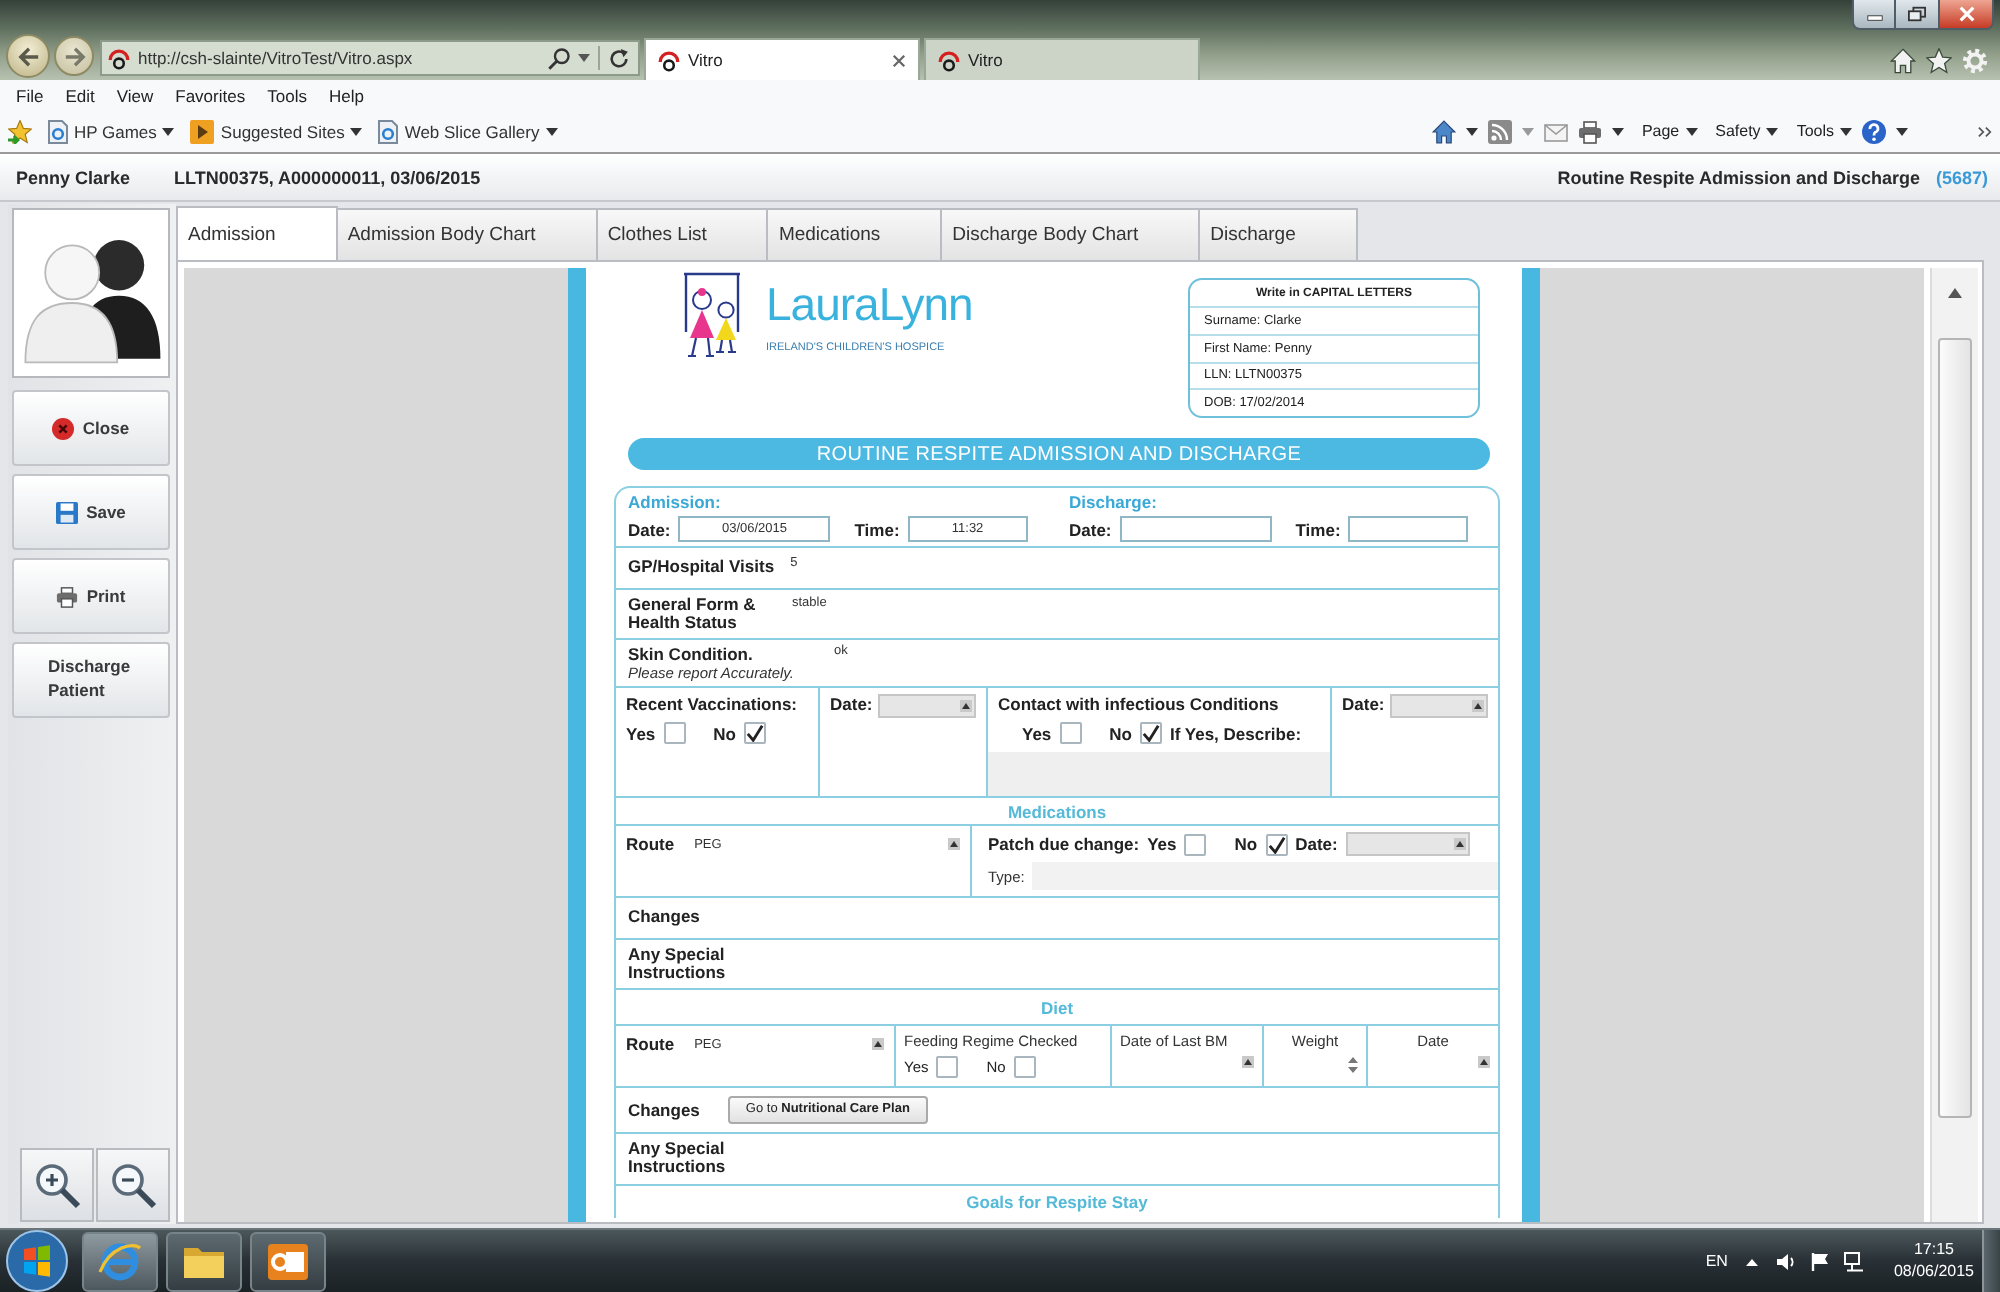 The height and width of the screenshot is (1292, 2000). What do you see at coordinates (899, 60) in the screenshot?
I see `close-icon` at bounding box center [899, 60].